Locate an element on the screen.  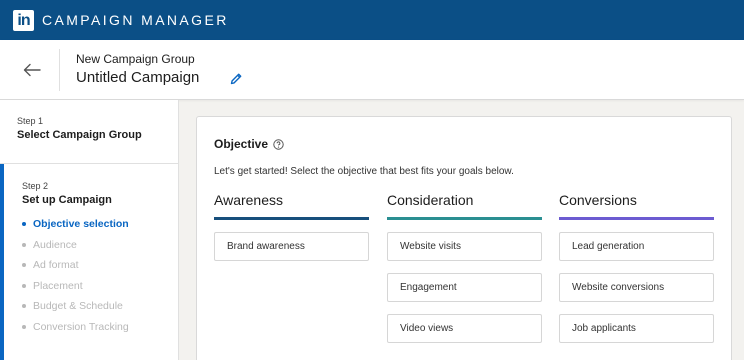
substep-budget-schedule: Budget & Schedule is located at coordinates (100, 306).